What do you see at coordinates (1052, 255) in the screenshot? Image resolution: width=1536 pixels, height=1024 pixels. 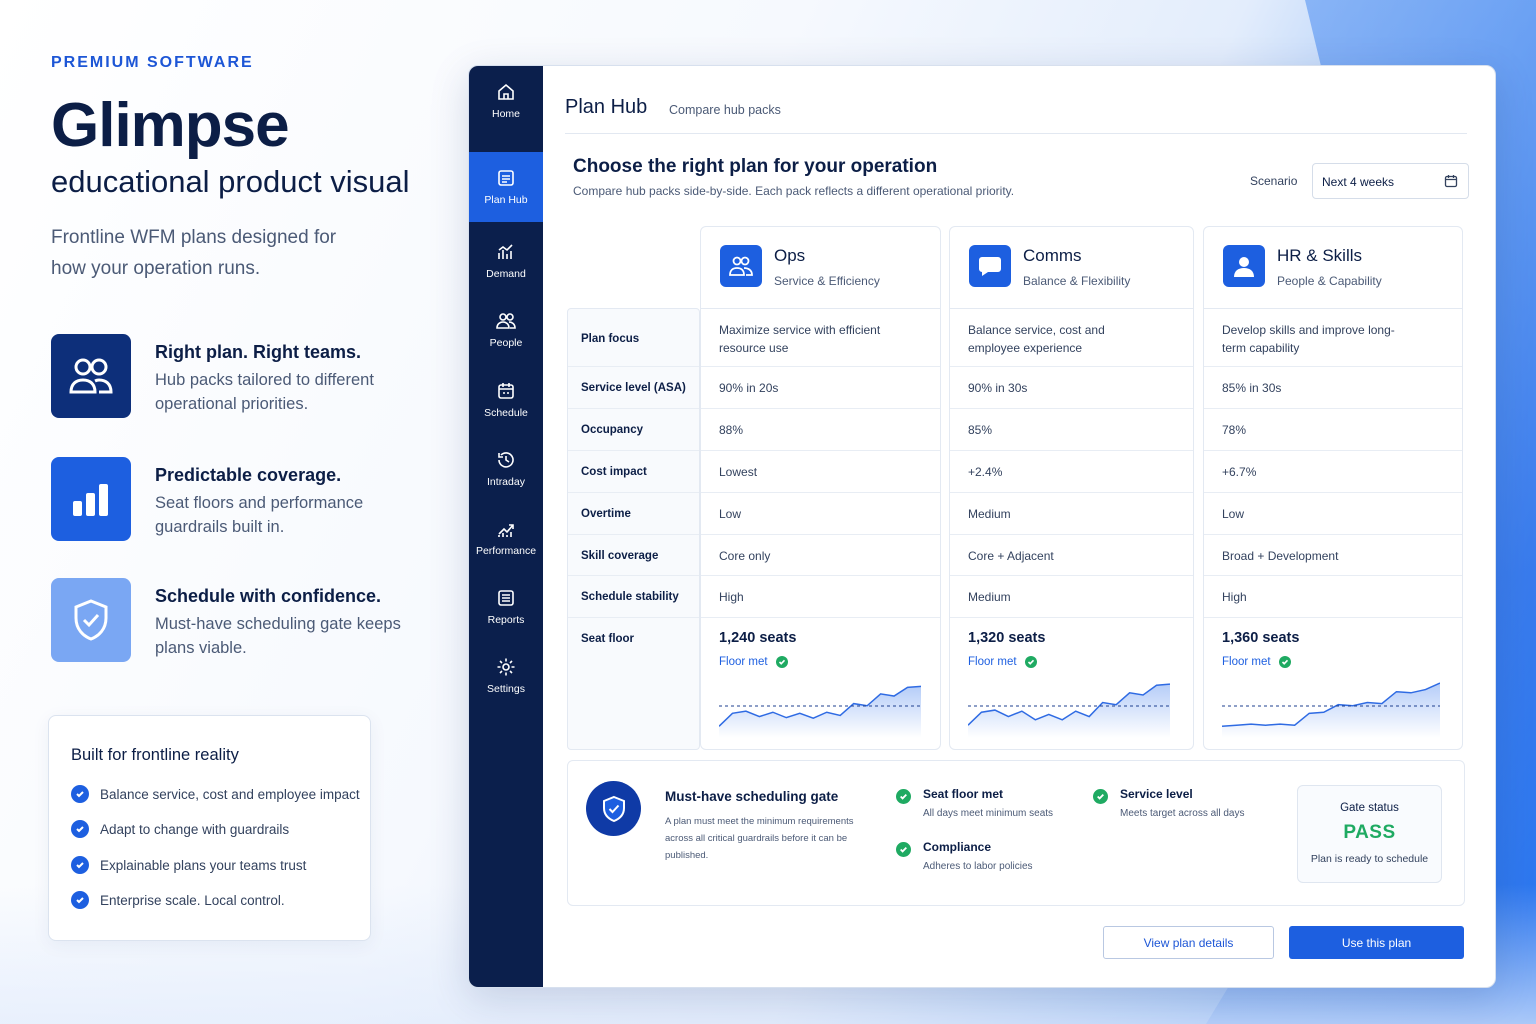 I see `plan-name: Comms` at bounding box center [1052, 255].